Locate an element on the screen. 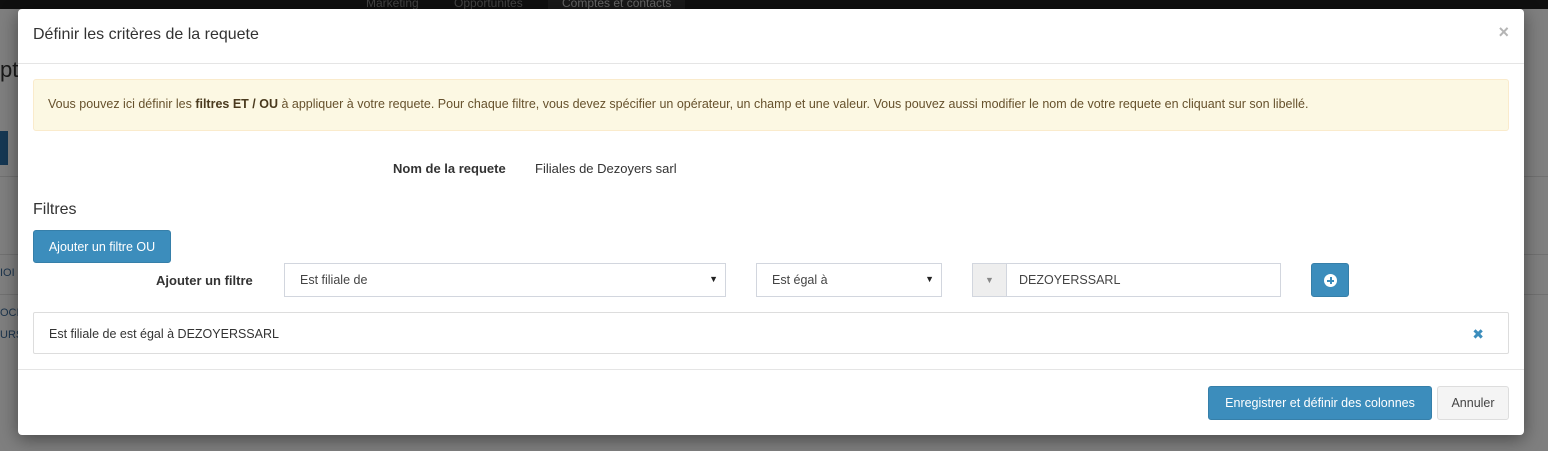  query-name-value: Filiales de Dezoyers sarl is located at coordinates (606, 168).